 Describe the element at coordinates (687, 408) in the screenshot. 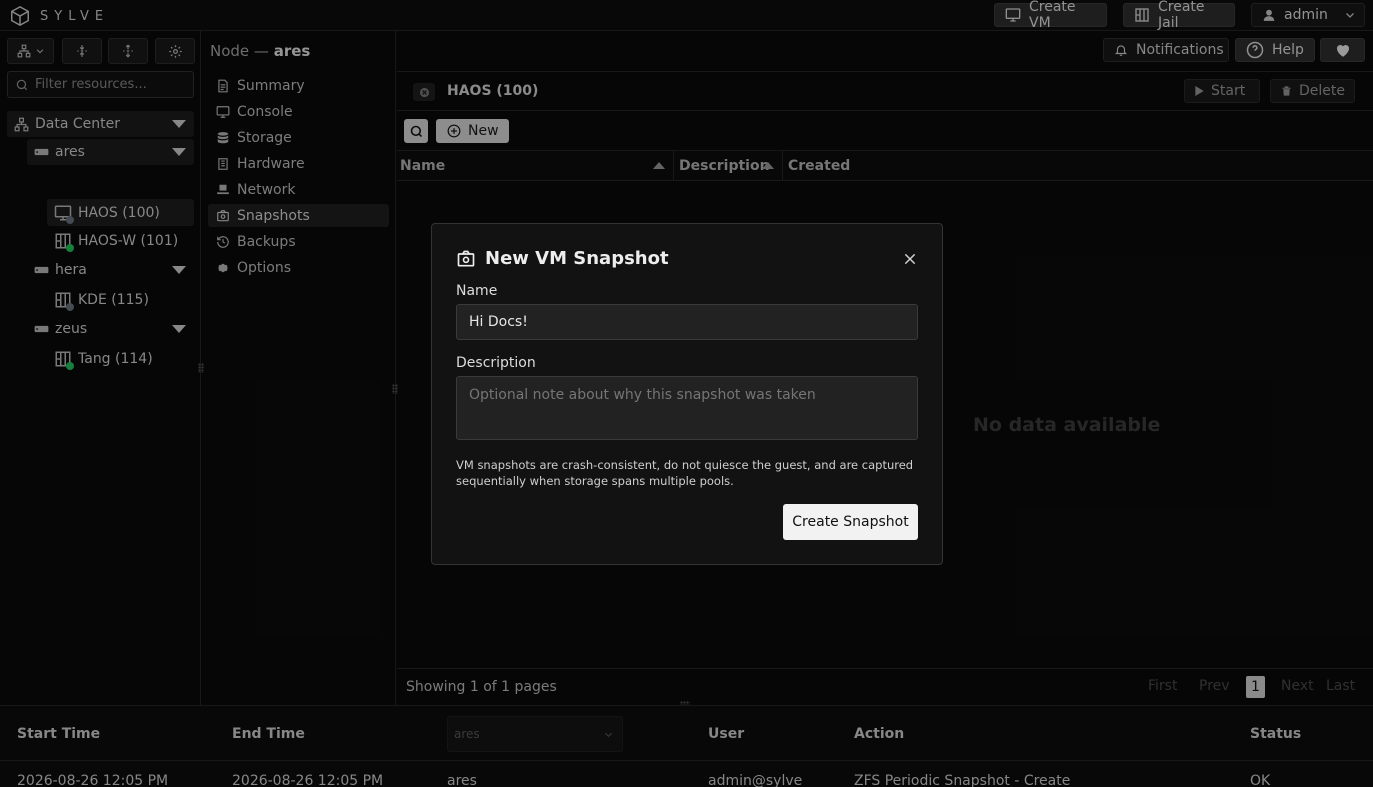

I see `snapshot-description-input` at that location.